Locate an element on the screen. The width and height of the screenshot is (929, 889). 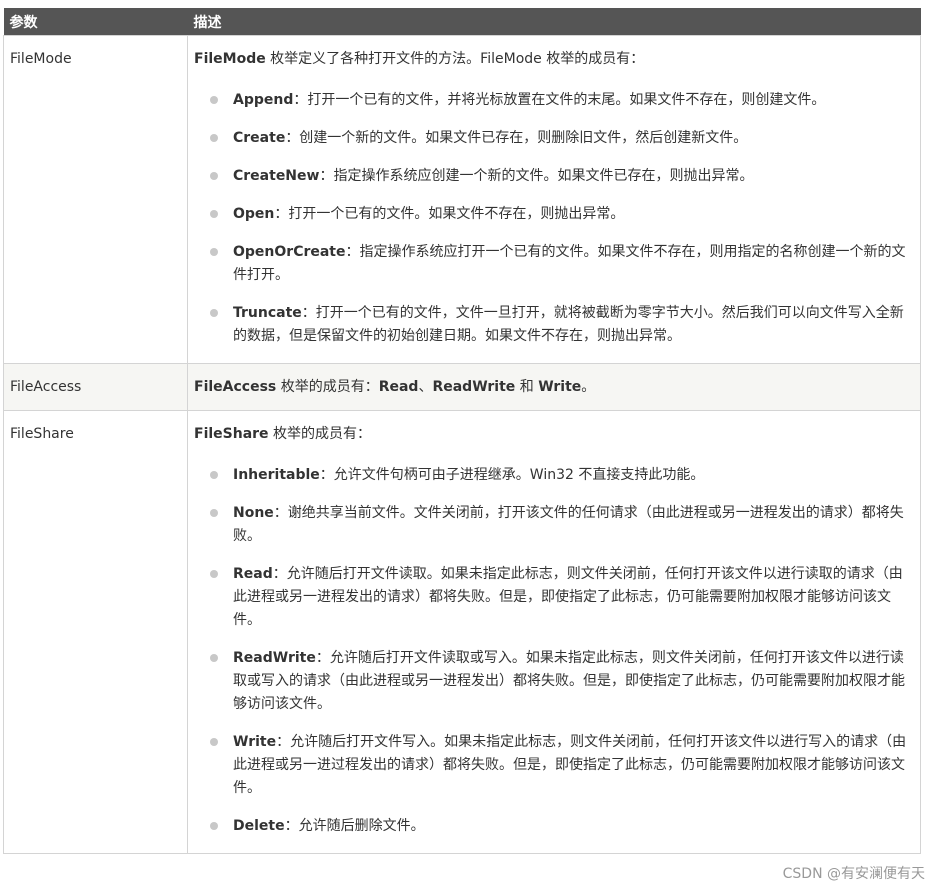
header-param: 参数 is located at coordinates (95, 22).